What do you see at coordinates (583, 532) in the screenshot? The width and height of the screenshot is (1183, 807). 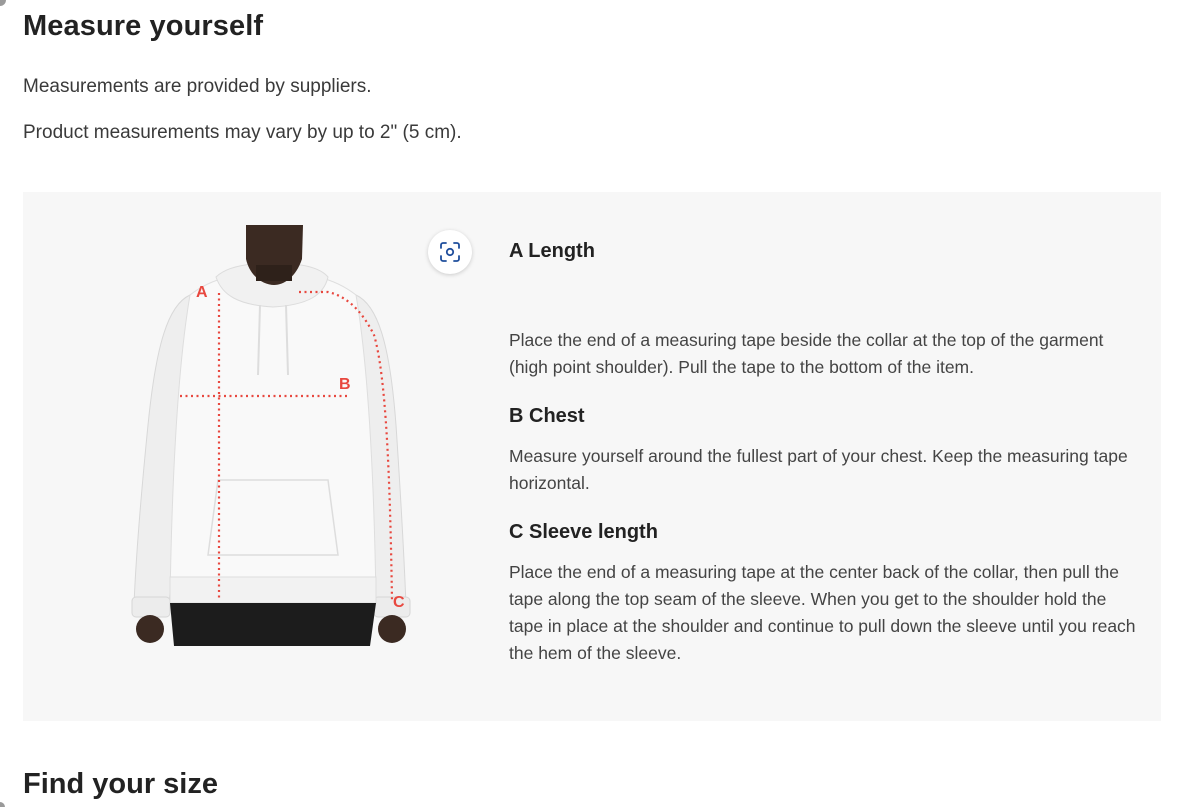 I see `section-title-sleeve: C Sleeve length` at bounding box center [583, 532].